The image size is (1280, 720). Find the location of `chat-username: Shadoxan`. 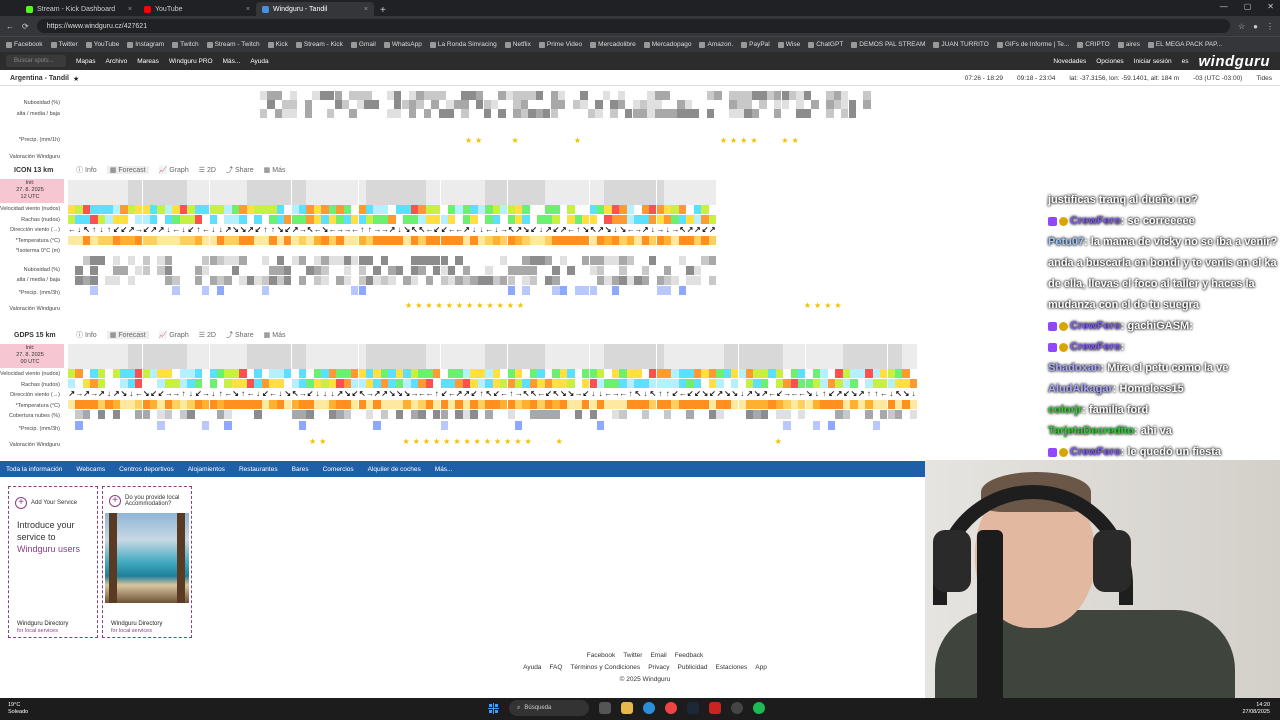

chat-username: Shadoxan is located at coordinates (1074, 368).